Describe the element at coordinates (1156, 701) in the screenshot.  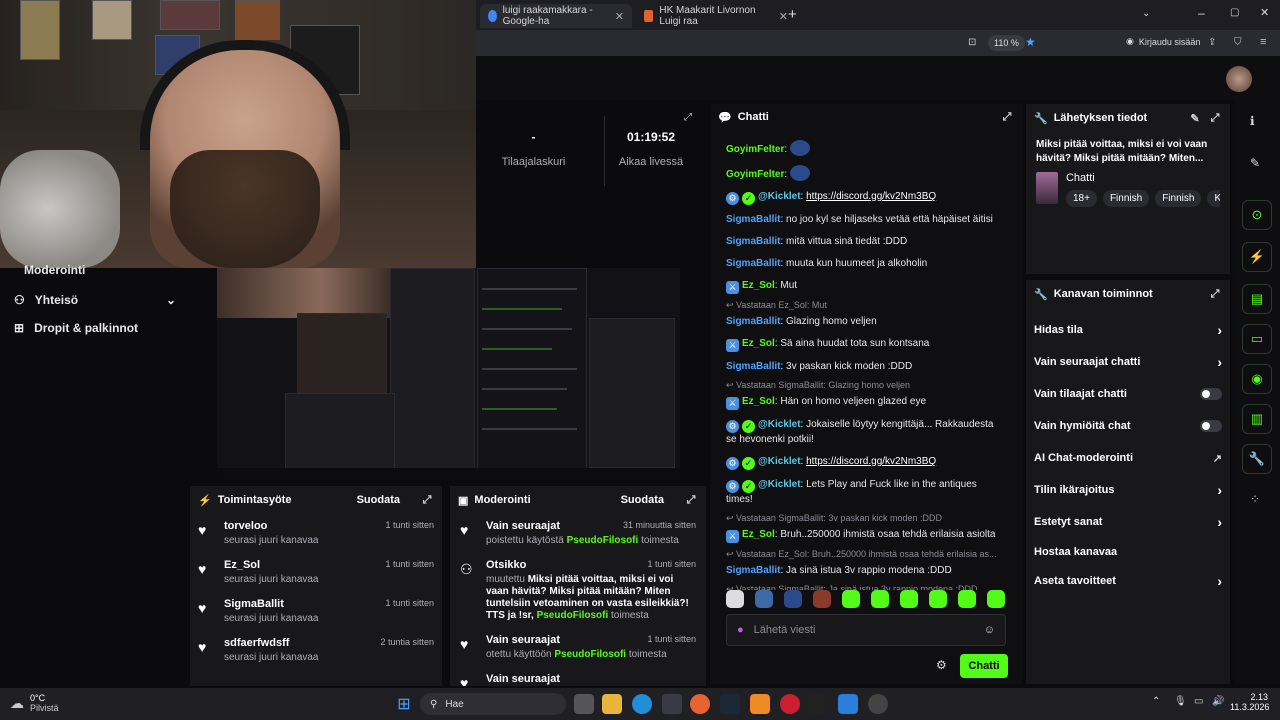
I see `chevron-up-icon: ⌃` at that location.